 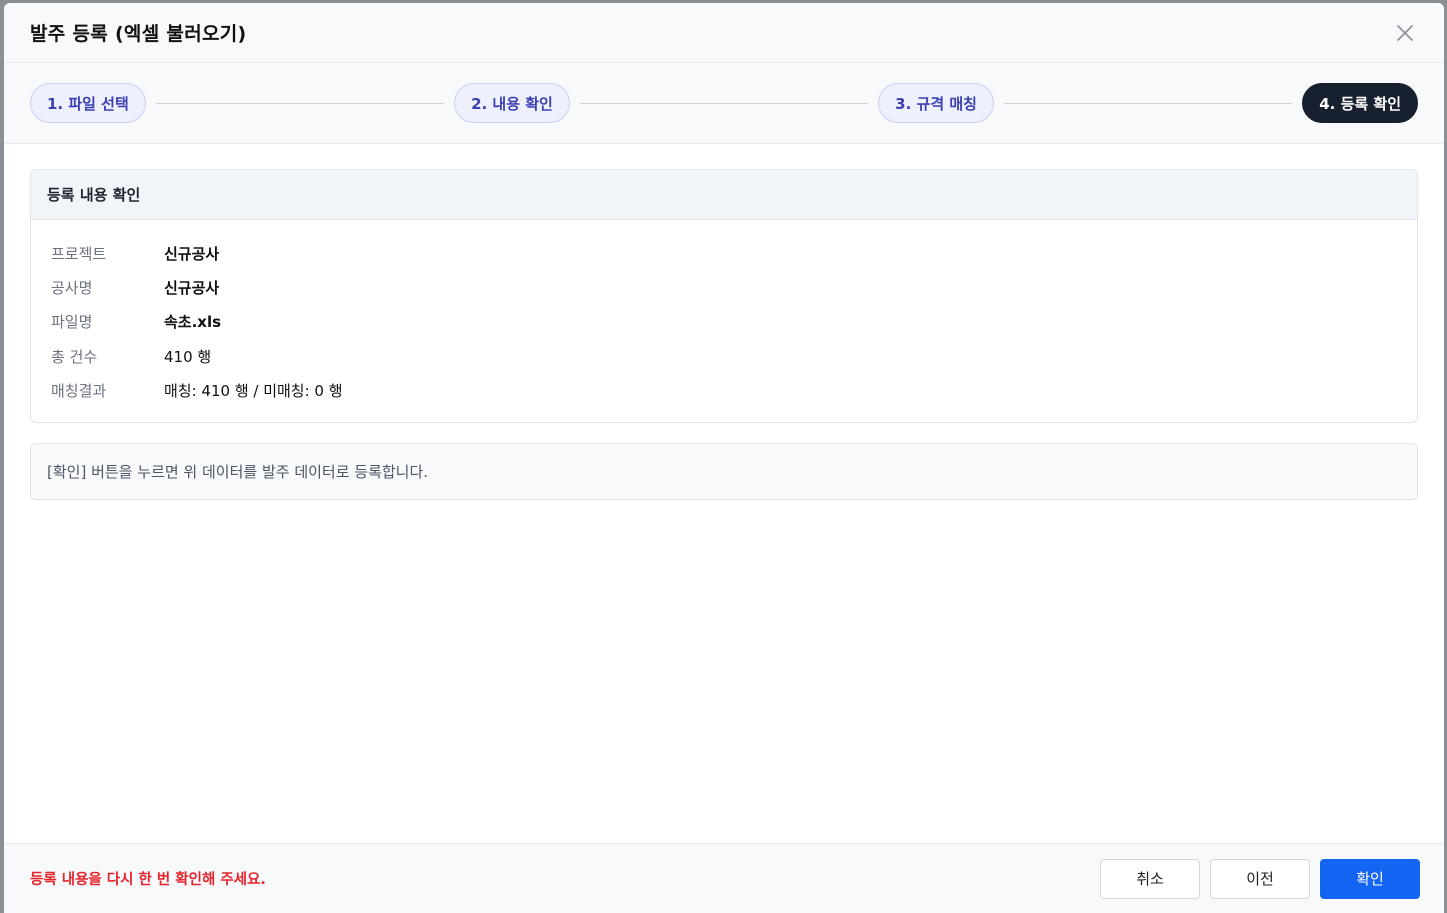 I want to click on summary-row-file-name: 파일명 속초.xls, so click(x=724, y=322).